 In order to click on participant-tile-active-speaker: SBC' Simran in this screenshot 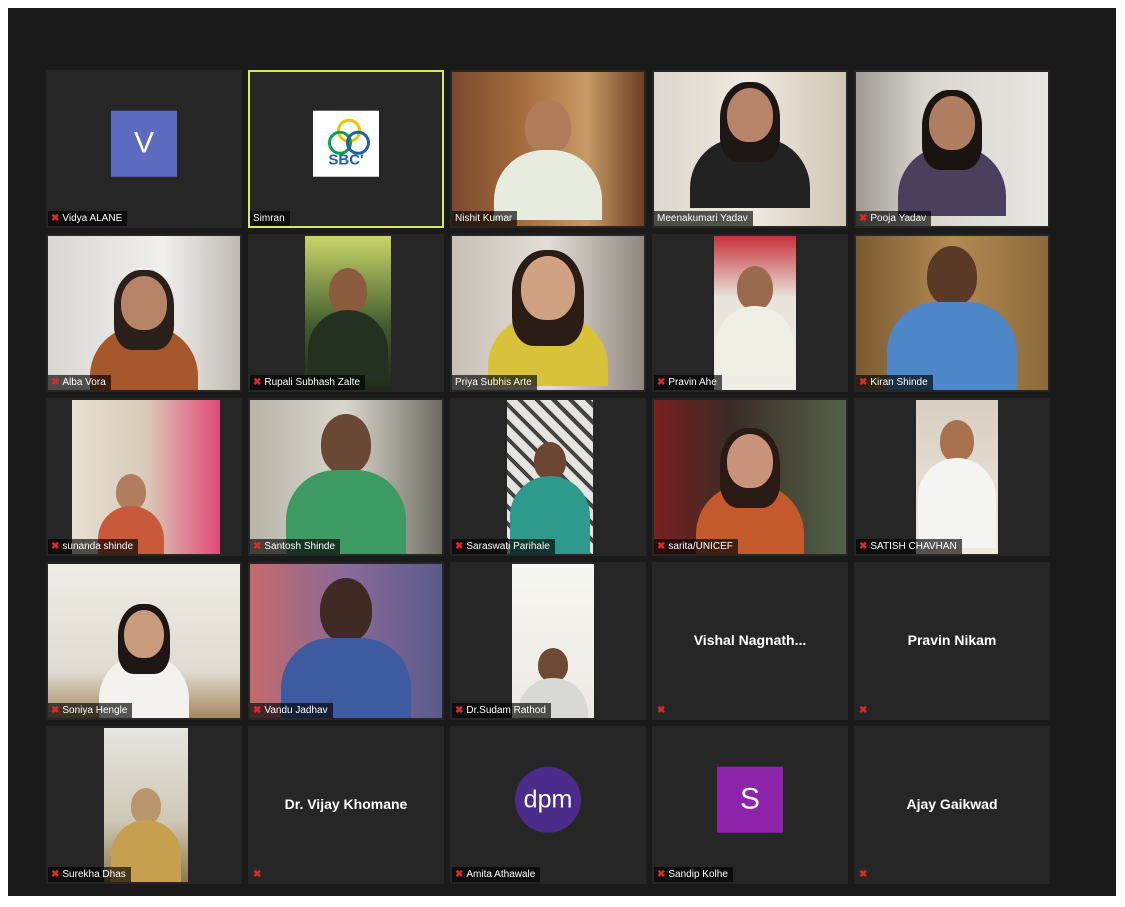, I will do `click(346, 149)`.